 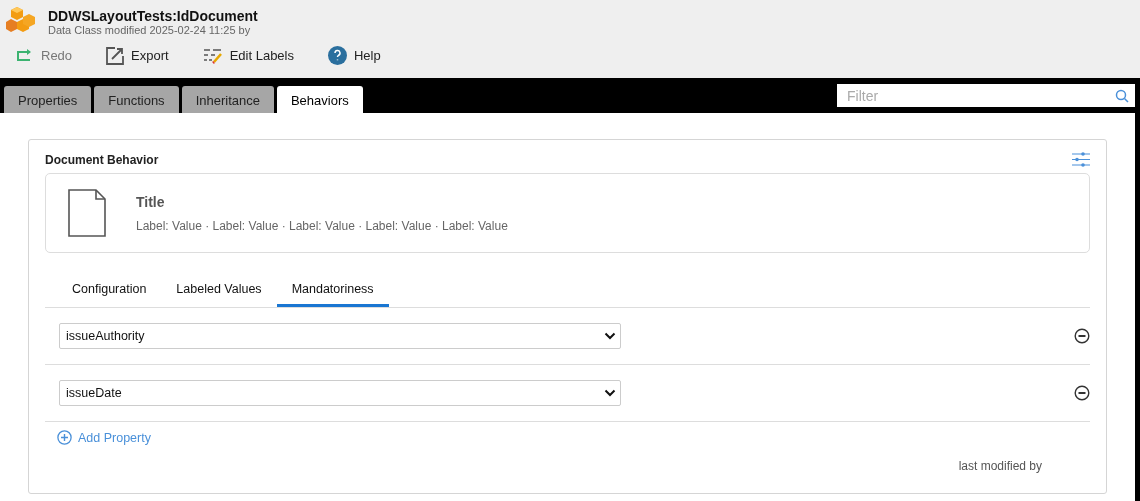 I want to click on modified-info: Data Class modified 2025-02-24 11:25 by, so click(x=150, y=30).